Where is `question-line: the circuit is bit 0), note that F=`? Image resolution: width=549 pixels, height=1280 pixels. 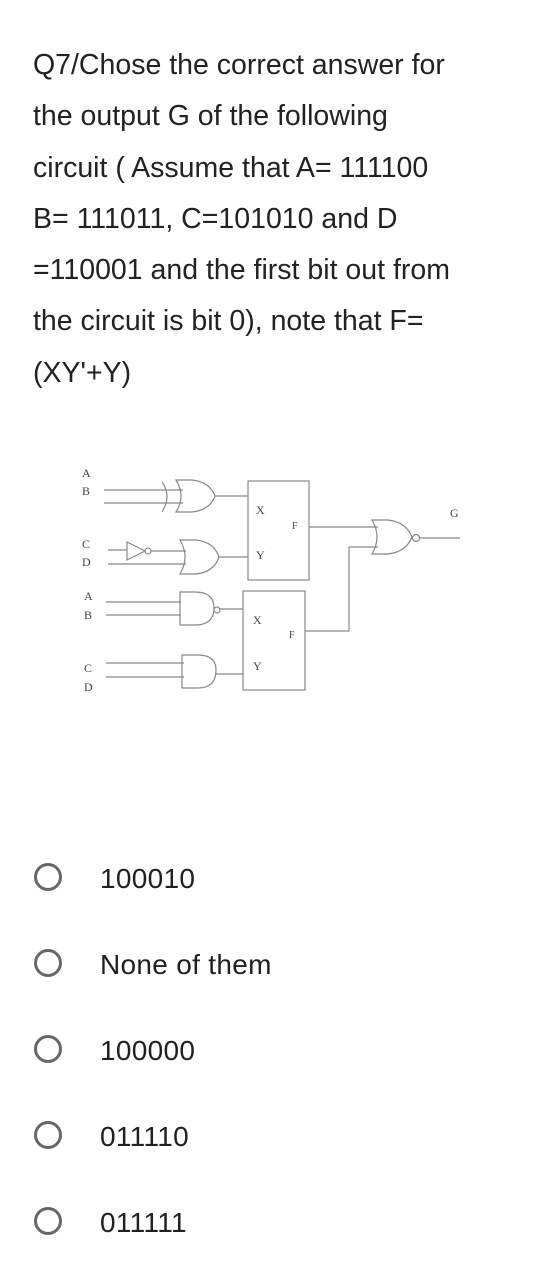
question-line: the circuit is bit 0), note that F= is located at coordinates (228, 321).